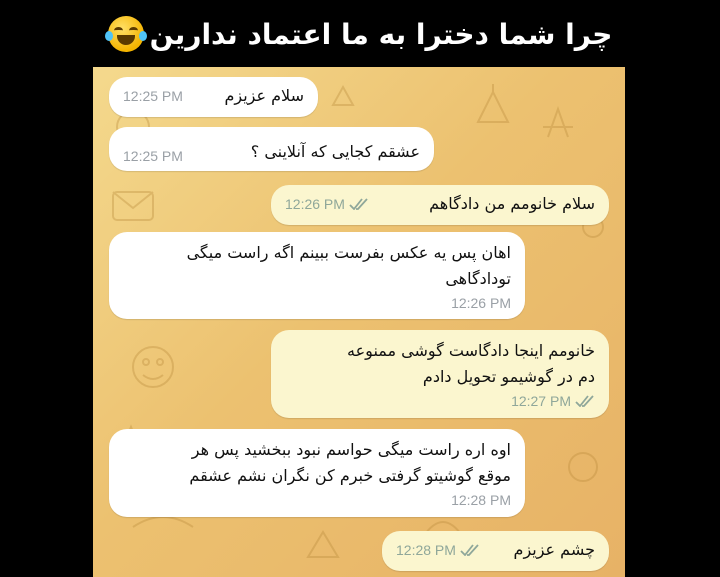 This screenshot has width=720, height=577. Describe the element at coordinates (213, 97) in the screenshot. I see `message-incoming-1: سلام عزیزم 12:25 PM` at that location.